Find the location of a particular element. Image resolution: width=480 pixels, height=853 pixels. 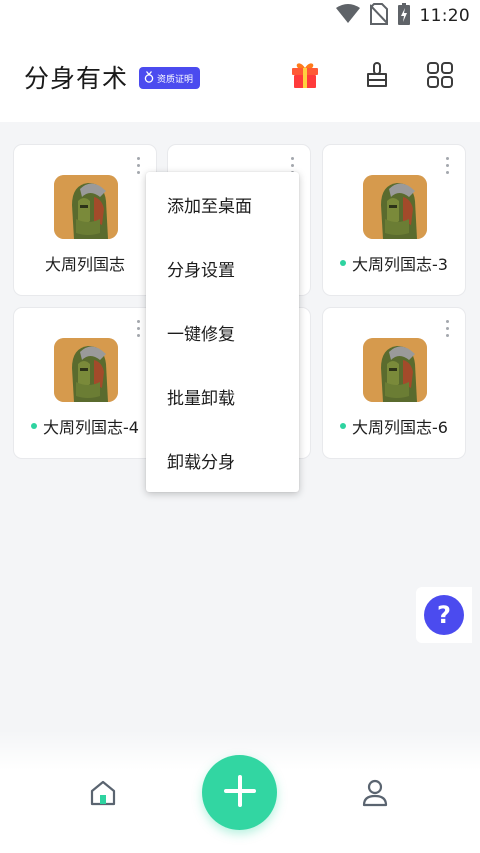

app-label-row: 大周列国志 is located at coordinates (85, 263).